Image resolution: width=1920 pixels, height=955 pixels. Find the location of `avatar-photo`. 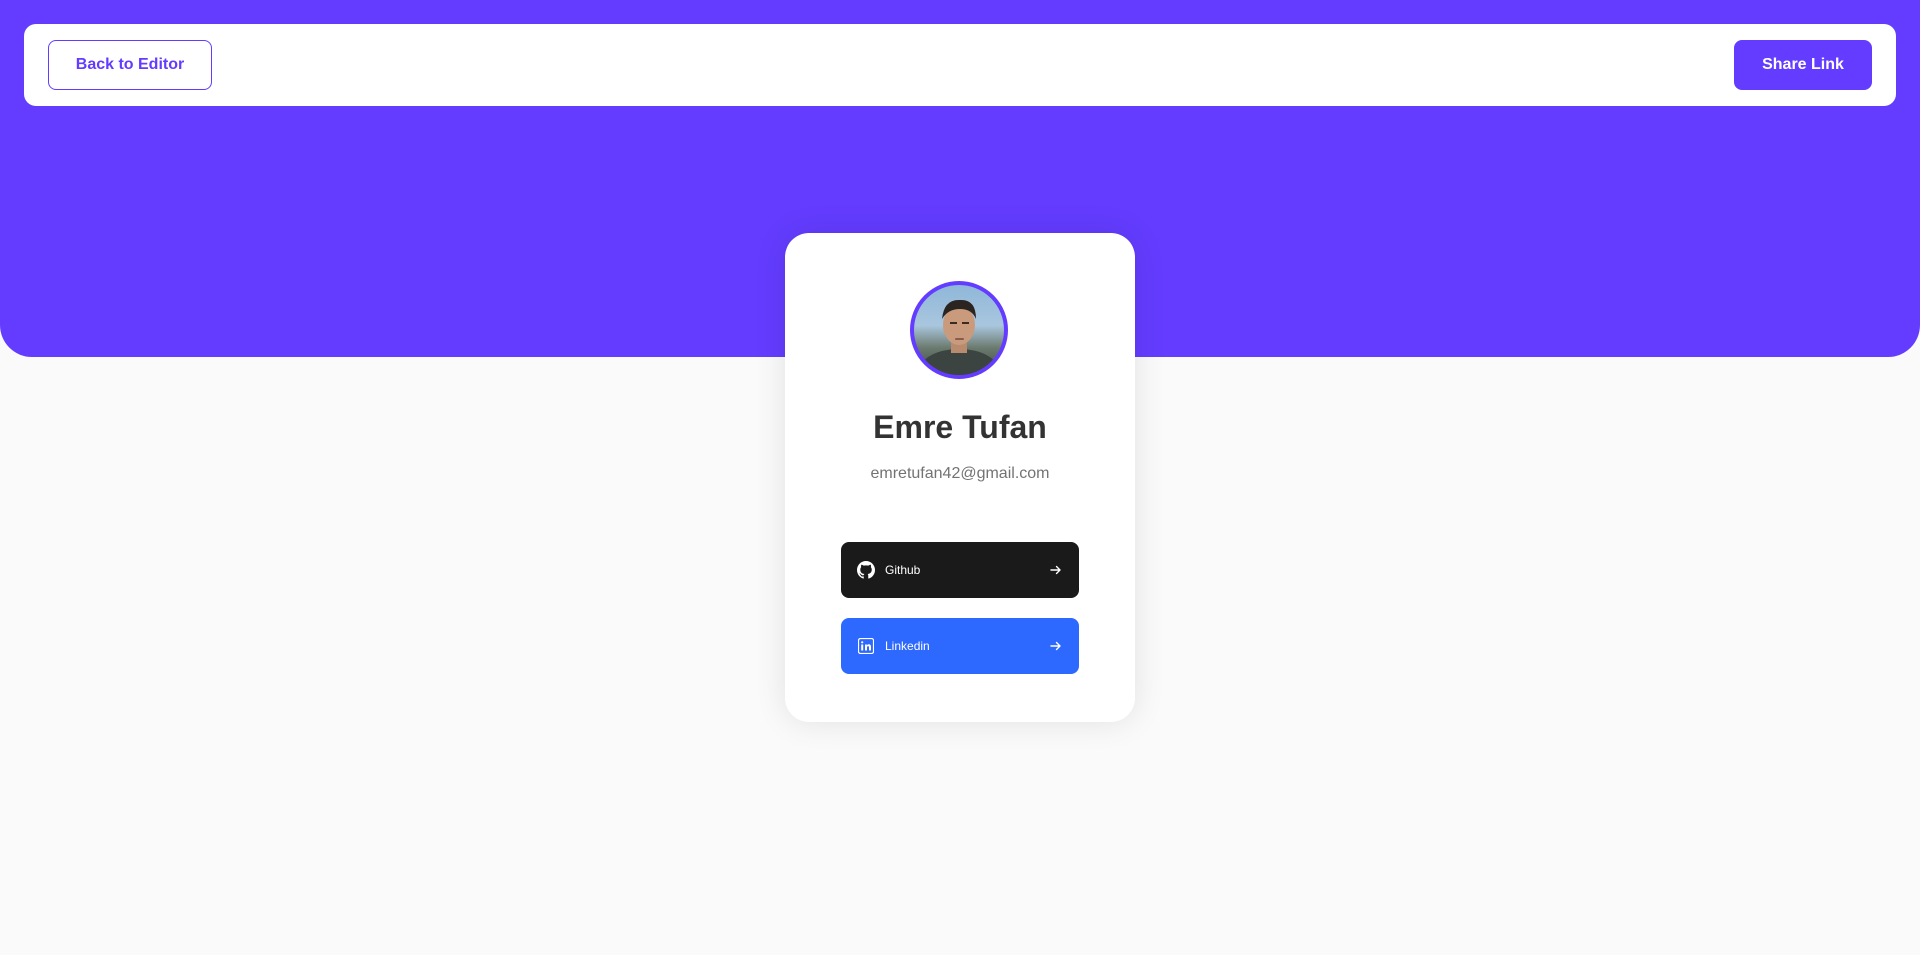

avatar-photo is located at coordinates (959, 337).